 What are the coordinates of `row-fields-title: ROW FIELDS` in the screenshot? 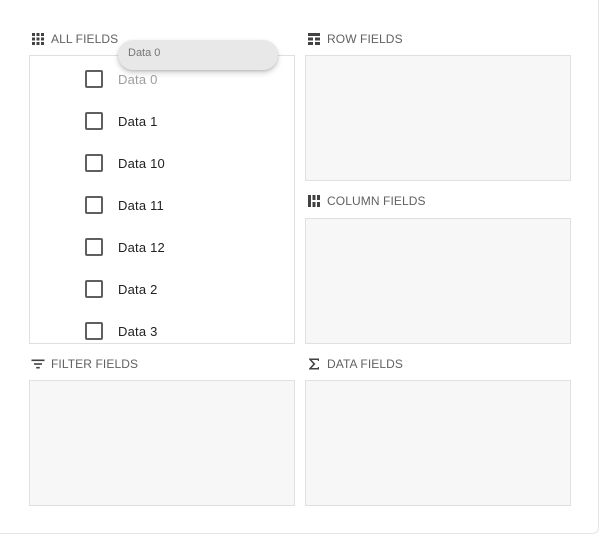 It's located at (365, 39).